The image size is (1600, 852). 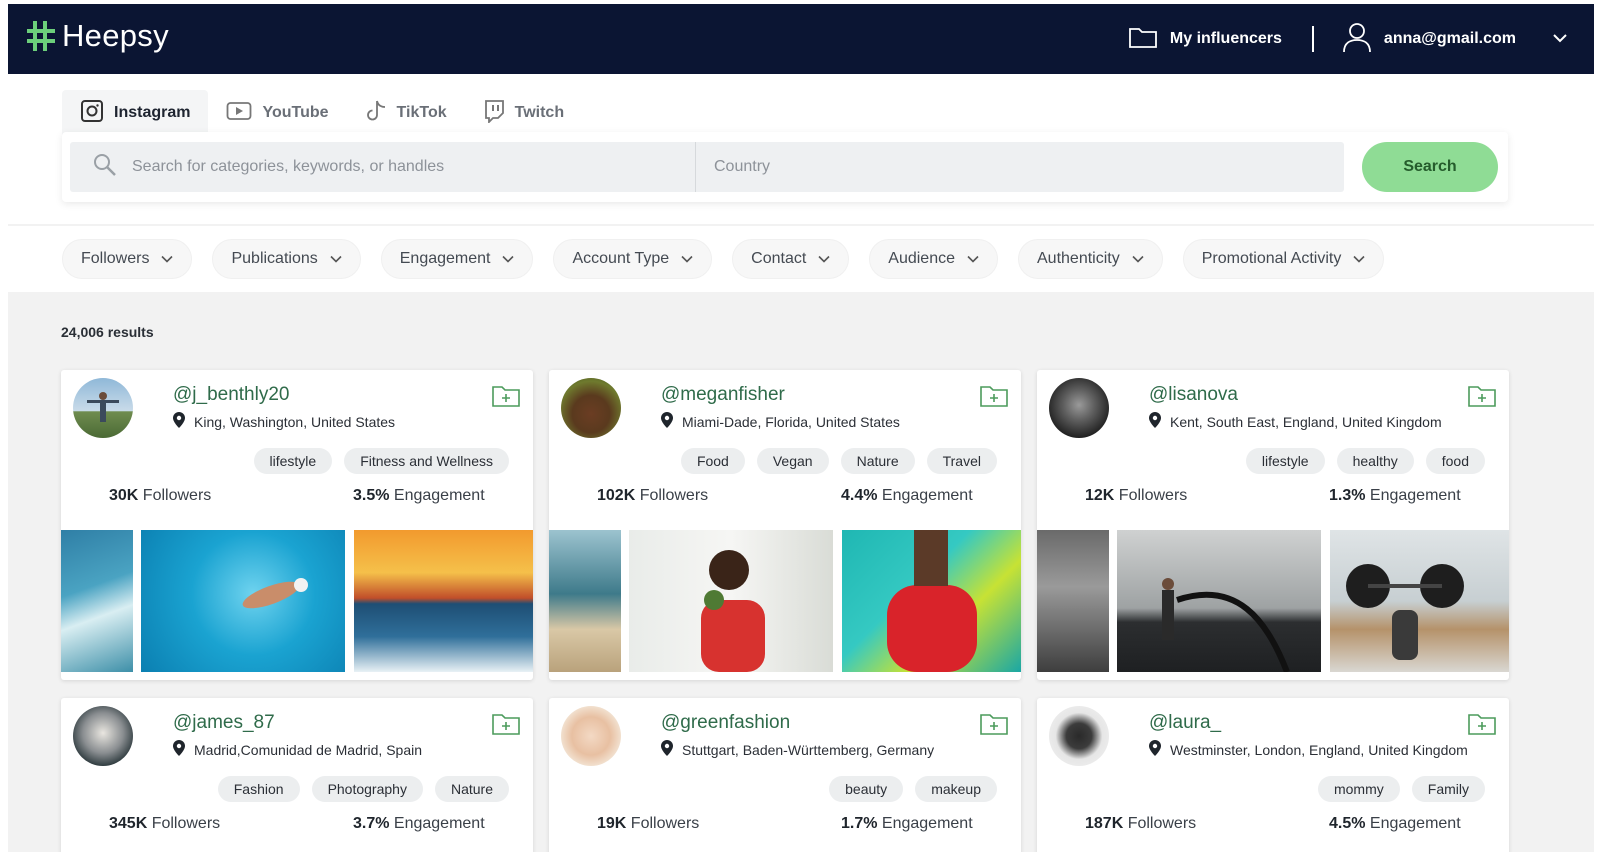 What do you see at coordinates (1449, 38) in the screenshot?
I see `user-email: anna@gmail.com` at bounding box center [1449, 38].